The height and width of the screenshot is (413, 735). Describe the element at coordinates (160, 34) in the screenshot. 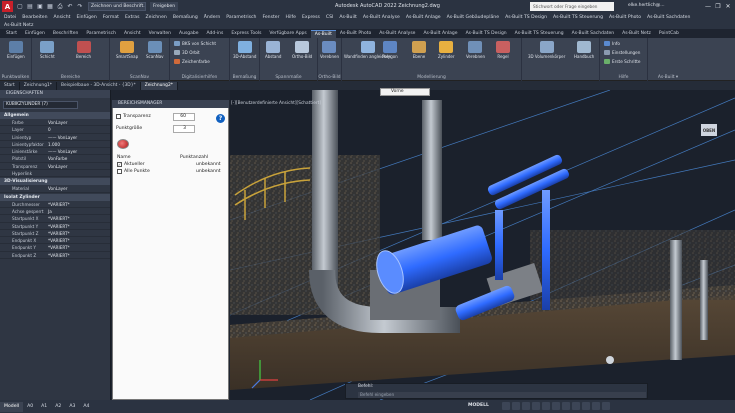

I see `ribbon-tab-verwalten: Verwalten` at that location.